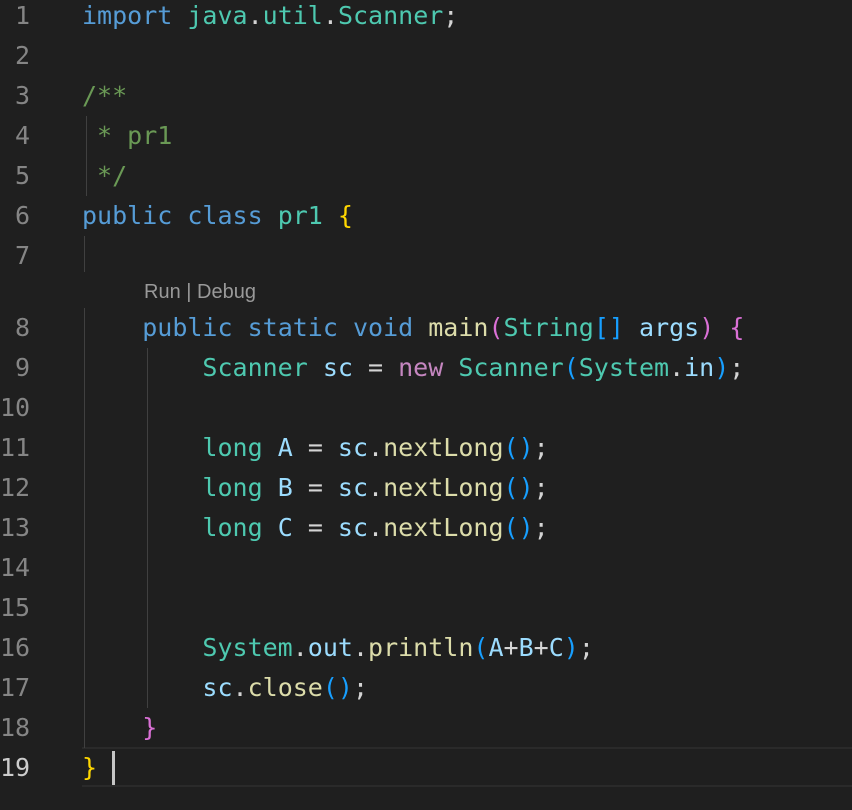 The width and height of the screenshot is (852, 810). Describe the element at coordinates (285, 487) in the screenshot. I see `code-token: B` at that location.